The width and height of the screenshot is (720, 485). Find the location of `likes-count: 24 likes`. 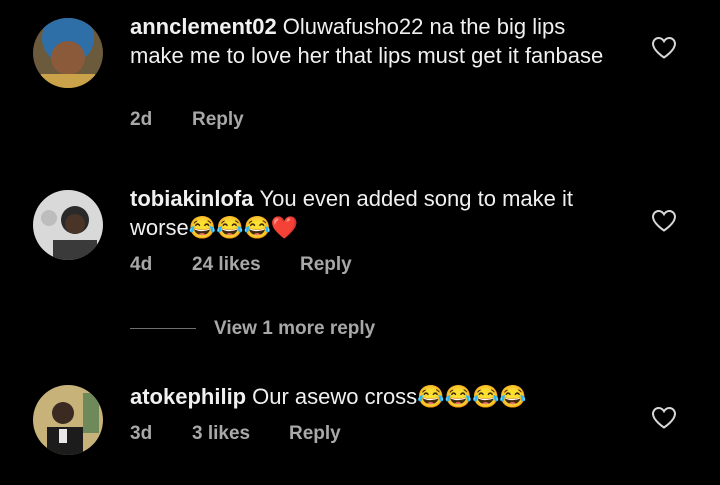

likes-count: 24 likes is located at coordinates (226, 265).